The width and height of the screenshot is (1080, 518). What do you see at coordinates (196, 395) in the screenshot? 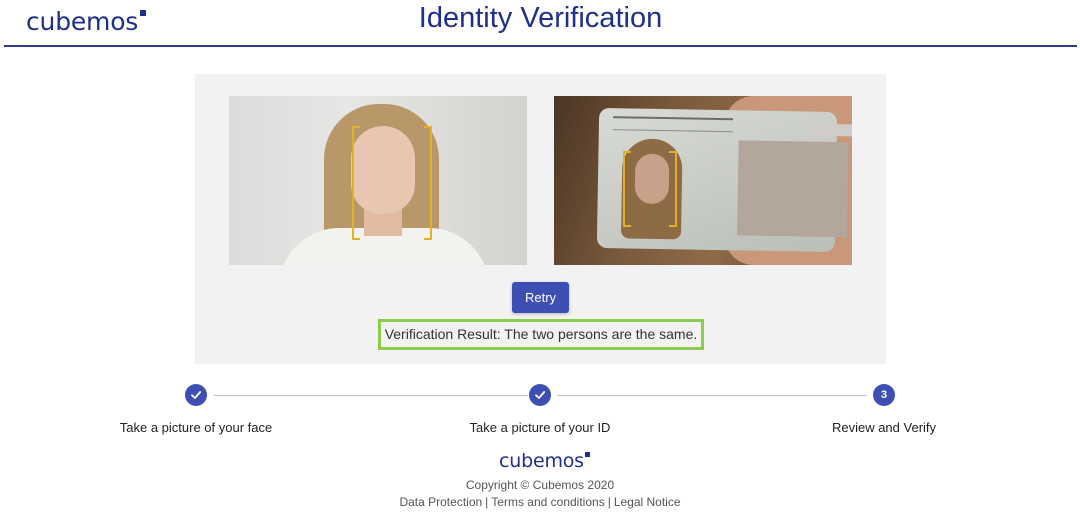
I see `step-1-check-icon` at bounding box center [196, 395].